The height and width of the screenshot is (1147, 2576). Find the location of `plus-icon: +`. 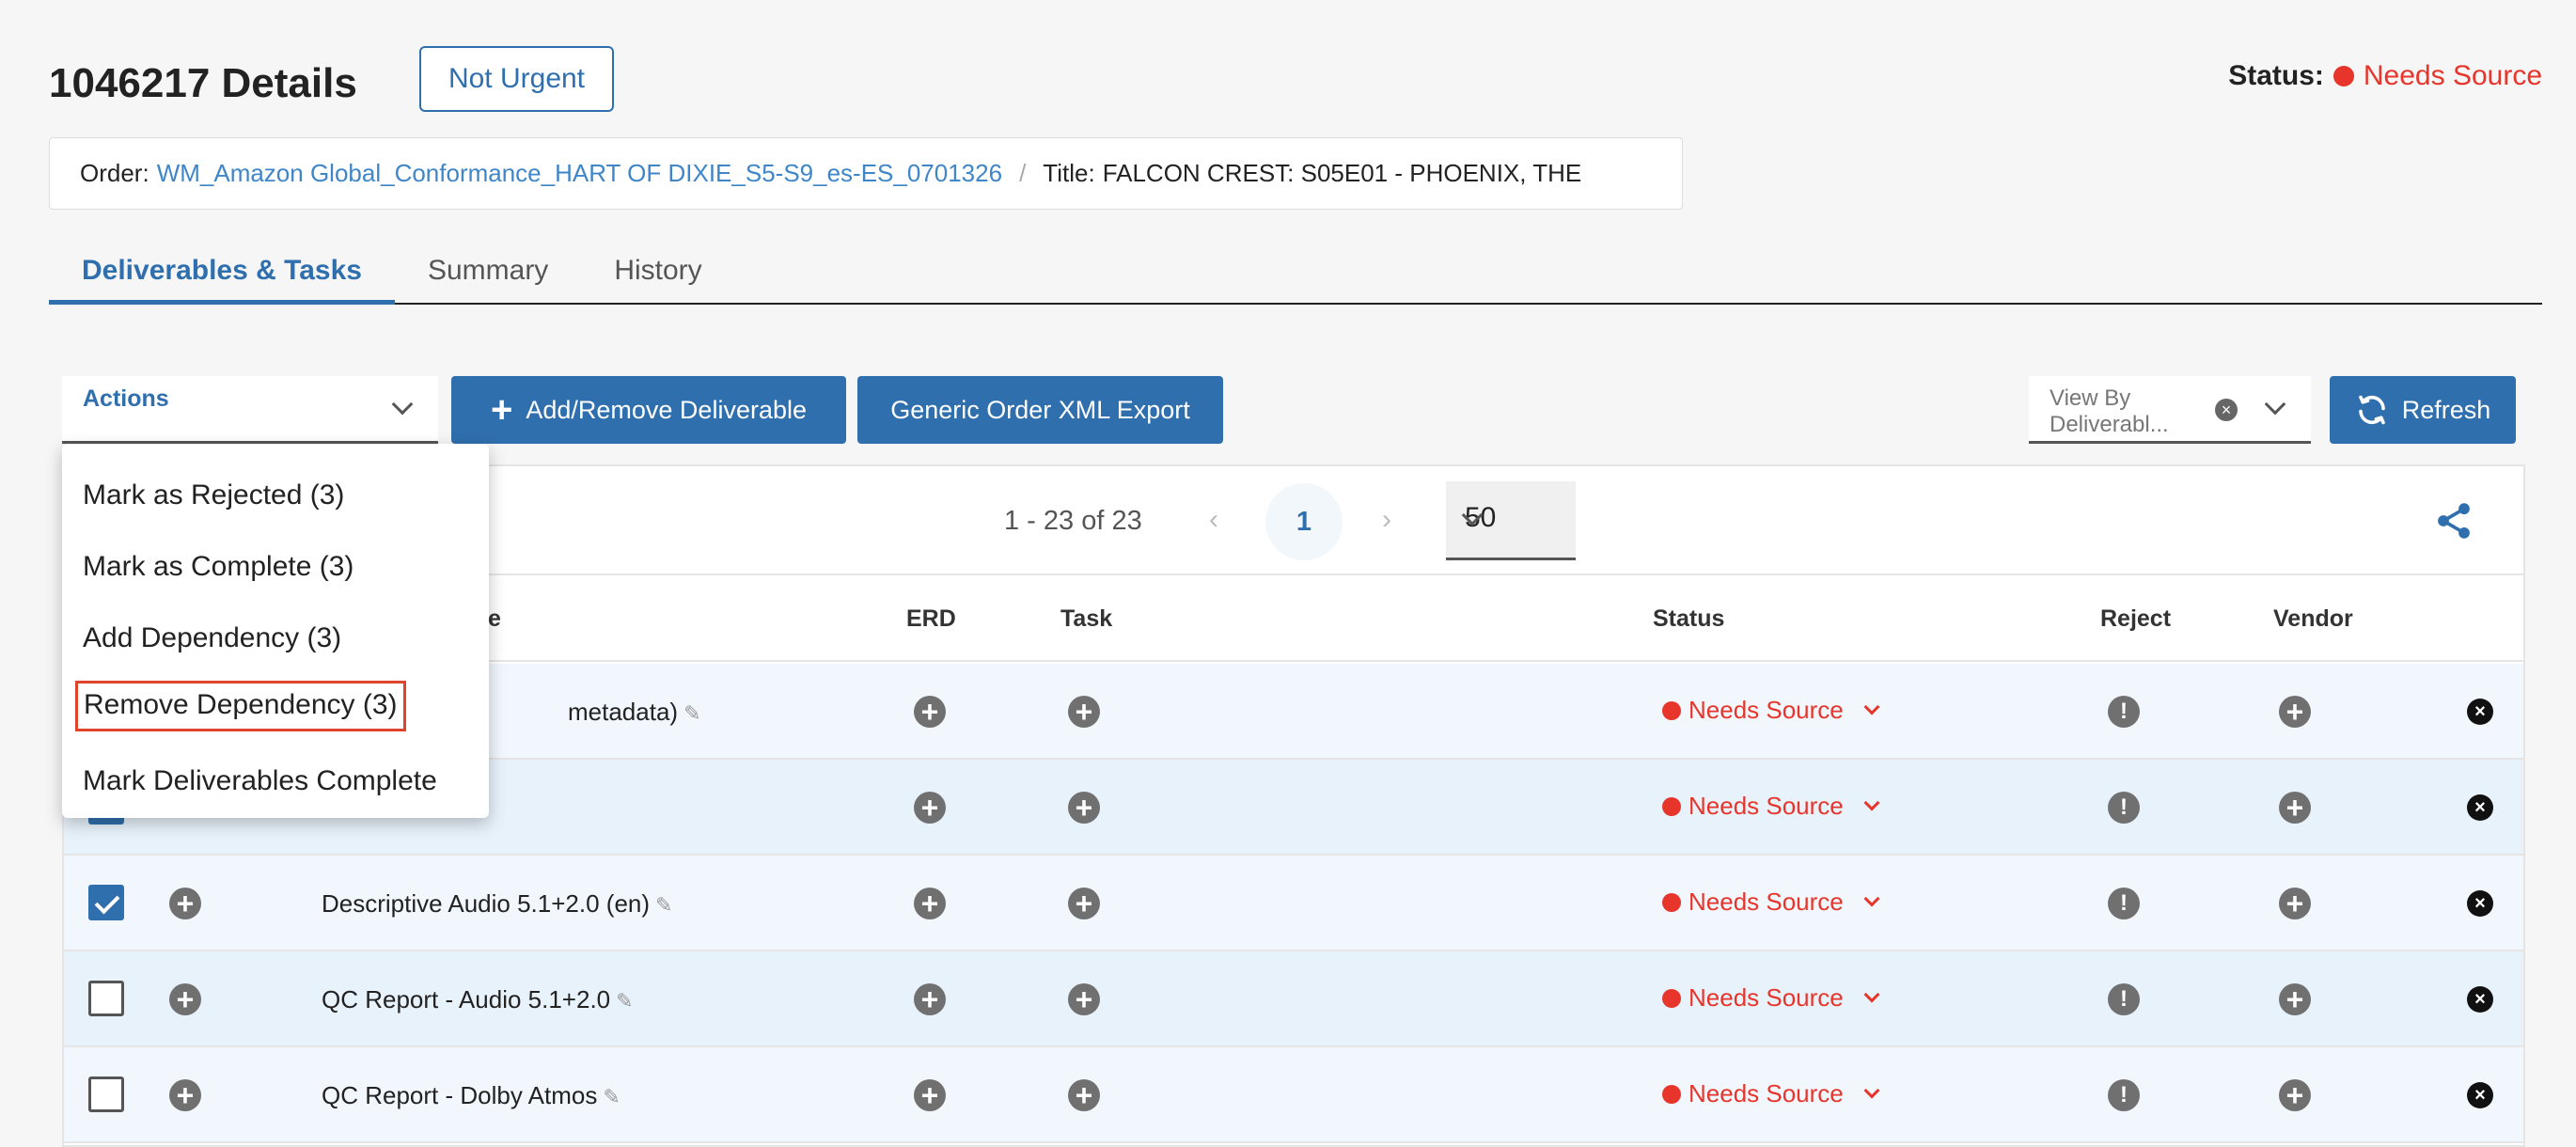

plus-icon: + is located at coordinates (501, 410).